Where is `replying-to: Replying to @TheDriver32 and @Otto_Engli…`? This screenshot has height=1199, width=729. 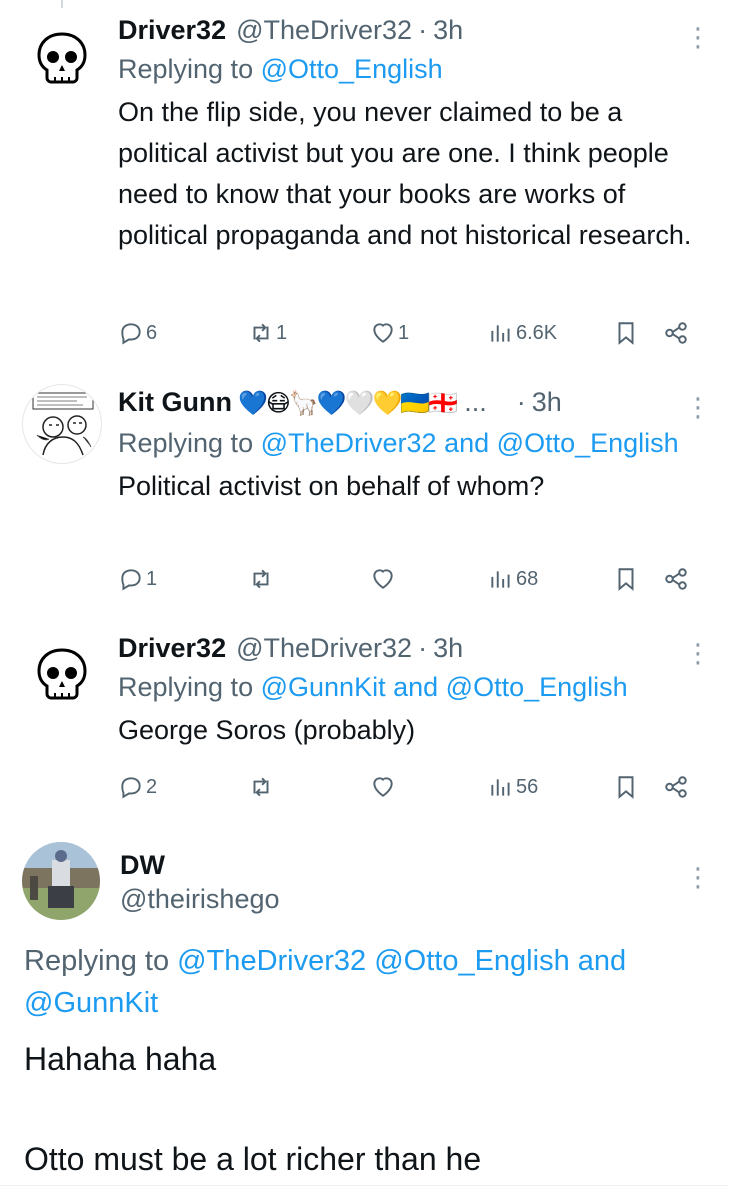 replying-to: Replying to @TheDriver32 and @Otto_Engli… is located at coordinates (398, 443).